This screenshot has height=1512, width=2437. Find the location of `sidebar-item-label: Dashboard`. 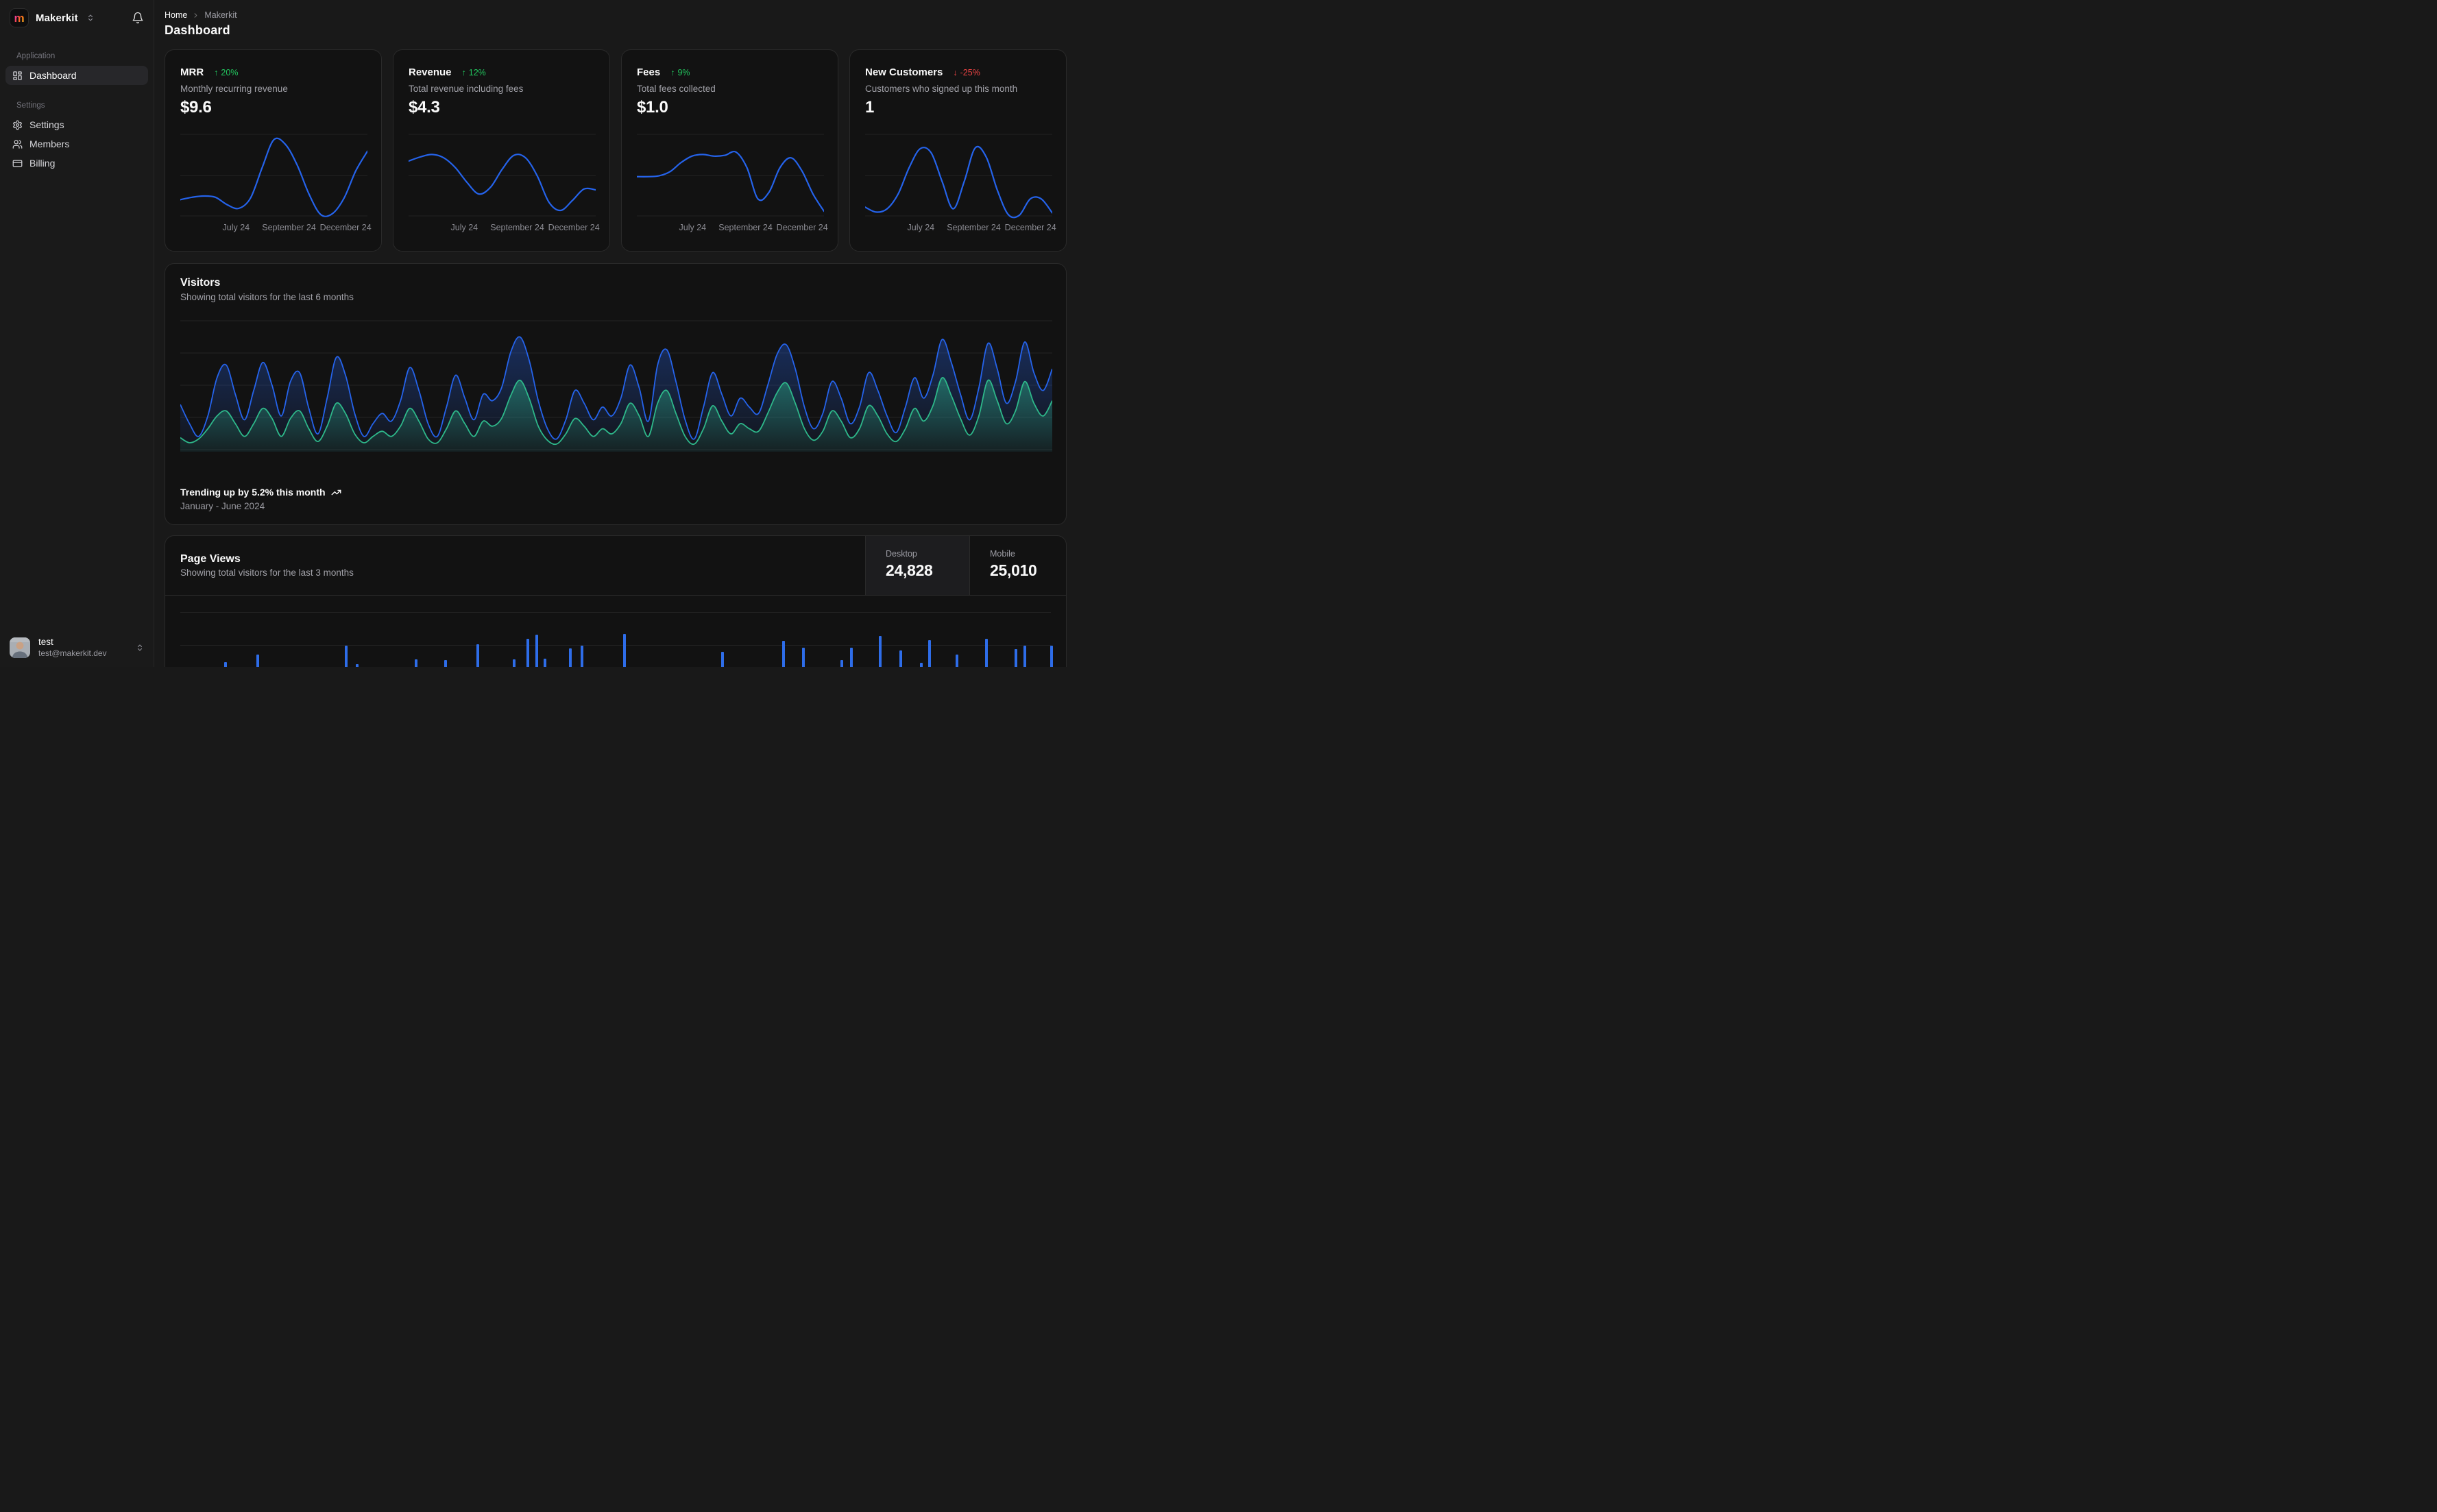

sidebar-item-label: Dashboard is located at coordinates (53, 75).